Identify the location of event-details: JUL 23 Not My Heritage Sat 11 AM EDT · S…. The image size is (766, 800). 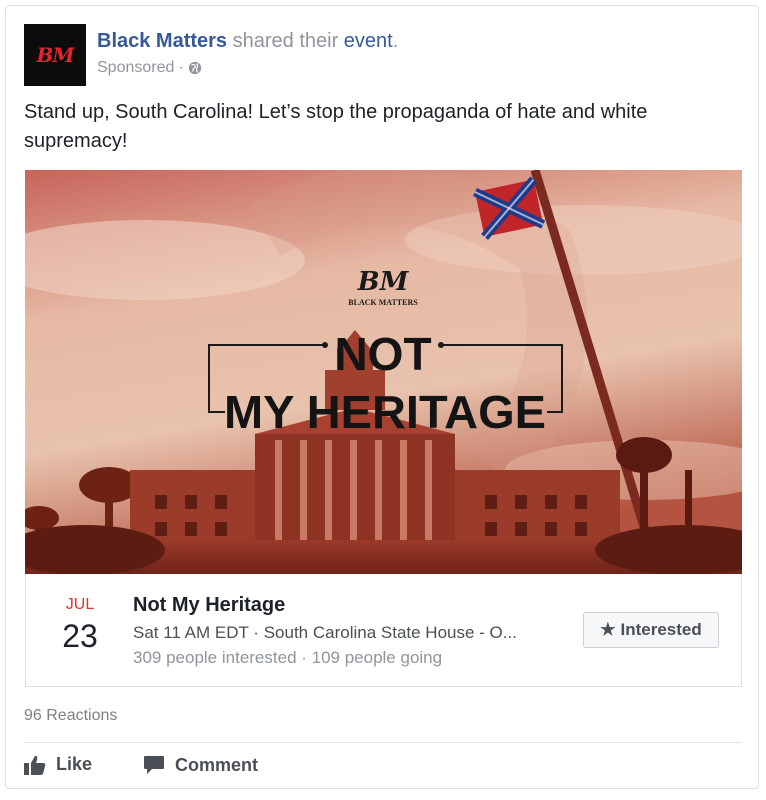
(383, 630).